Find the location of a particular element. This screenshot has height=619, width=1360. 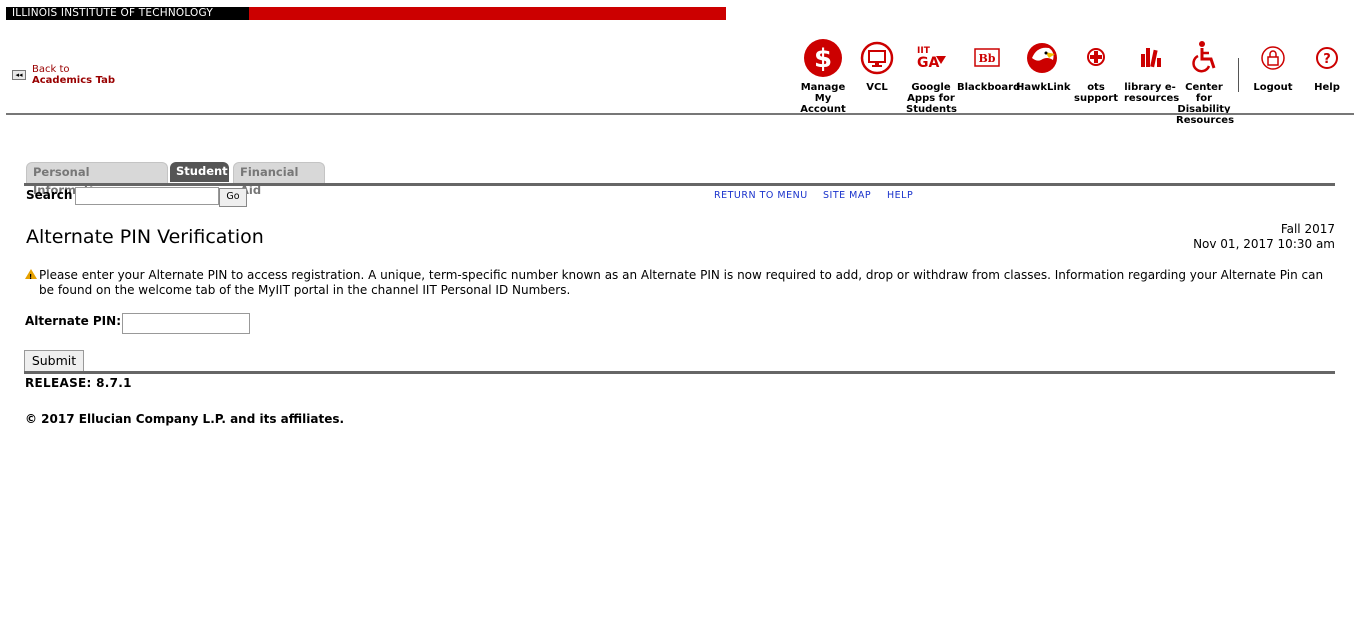

footer-divider is located at coordinates (679, 372).